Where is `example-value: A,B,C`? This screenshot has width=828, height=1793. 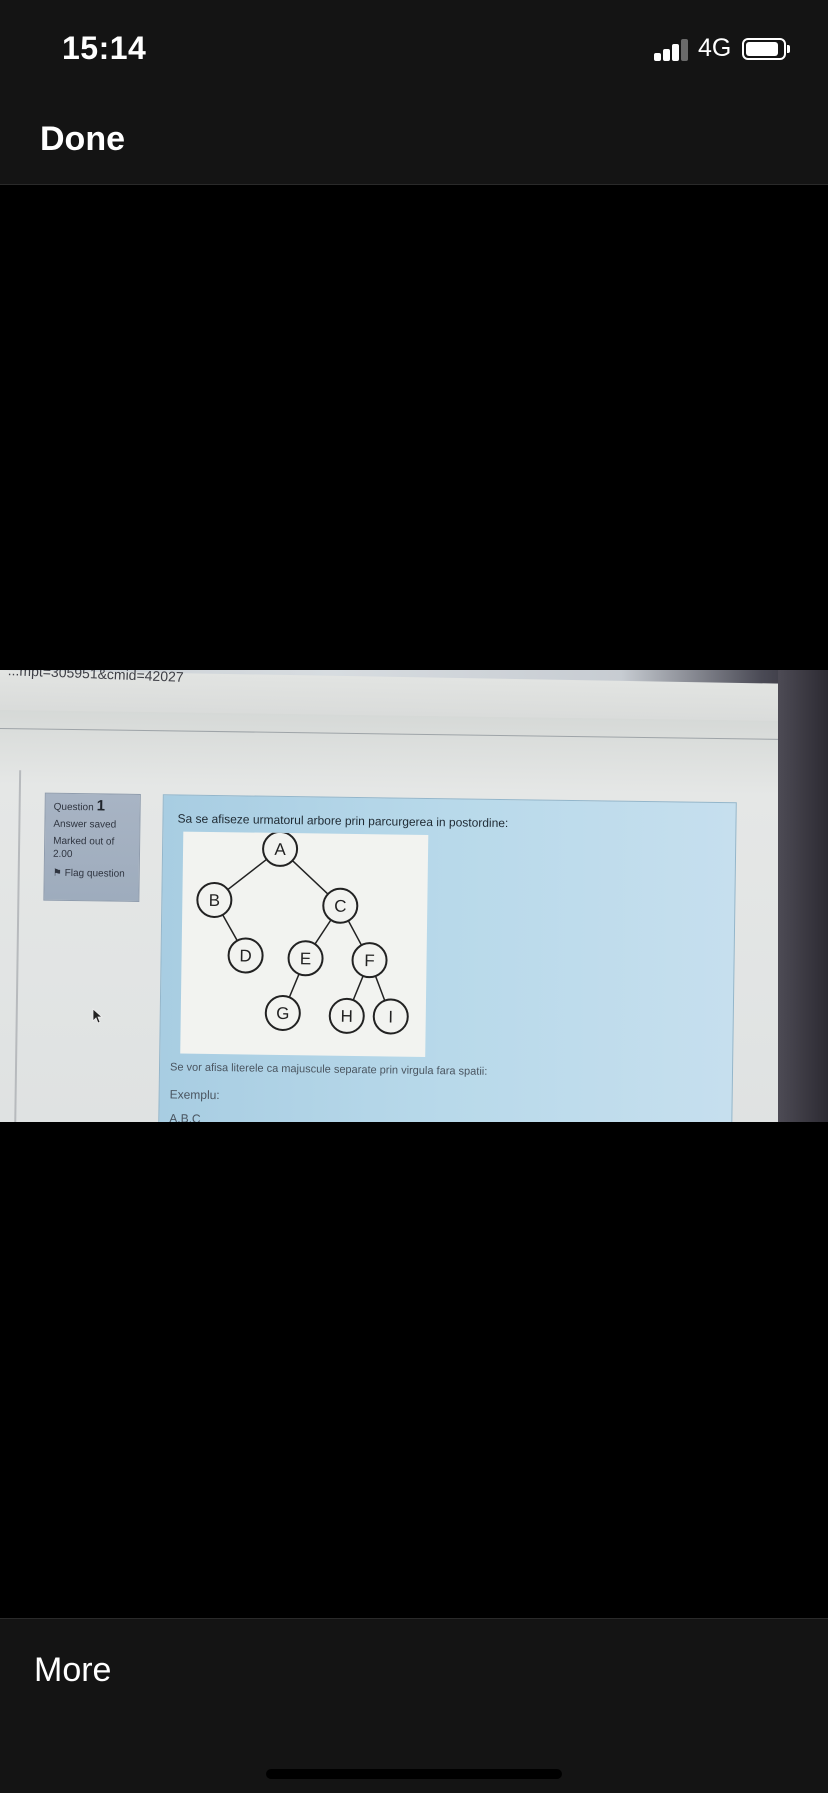 example-value: A,B,C is located at coordinates (185, 1116).